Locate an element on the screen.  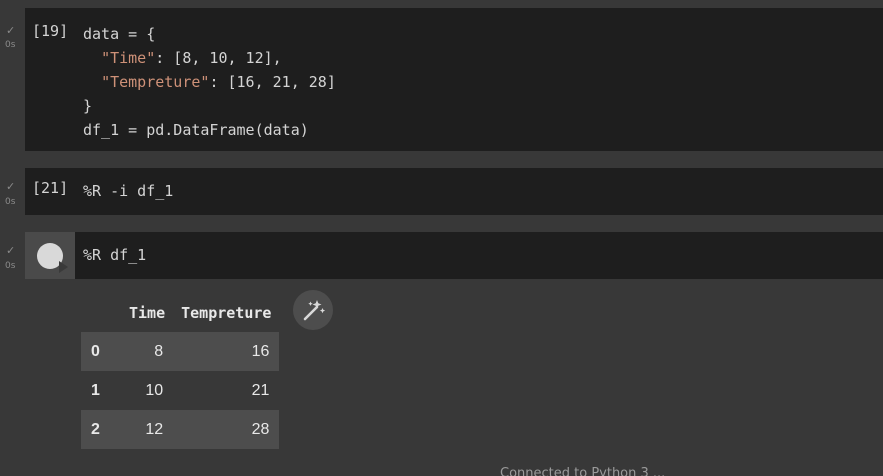
code-line: } is located at coordinates (209, 106).